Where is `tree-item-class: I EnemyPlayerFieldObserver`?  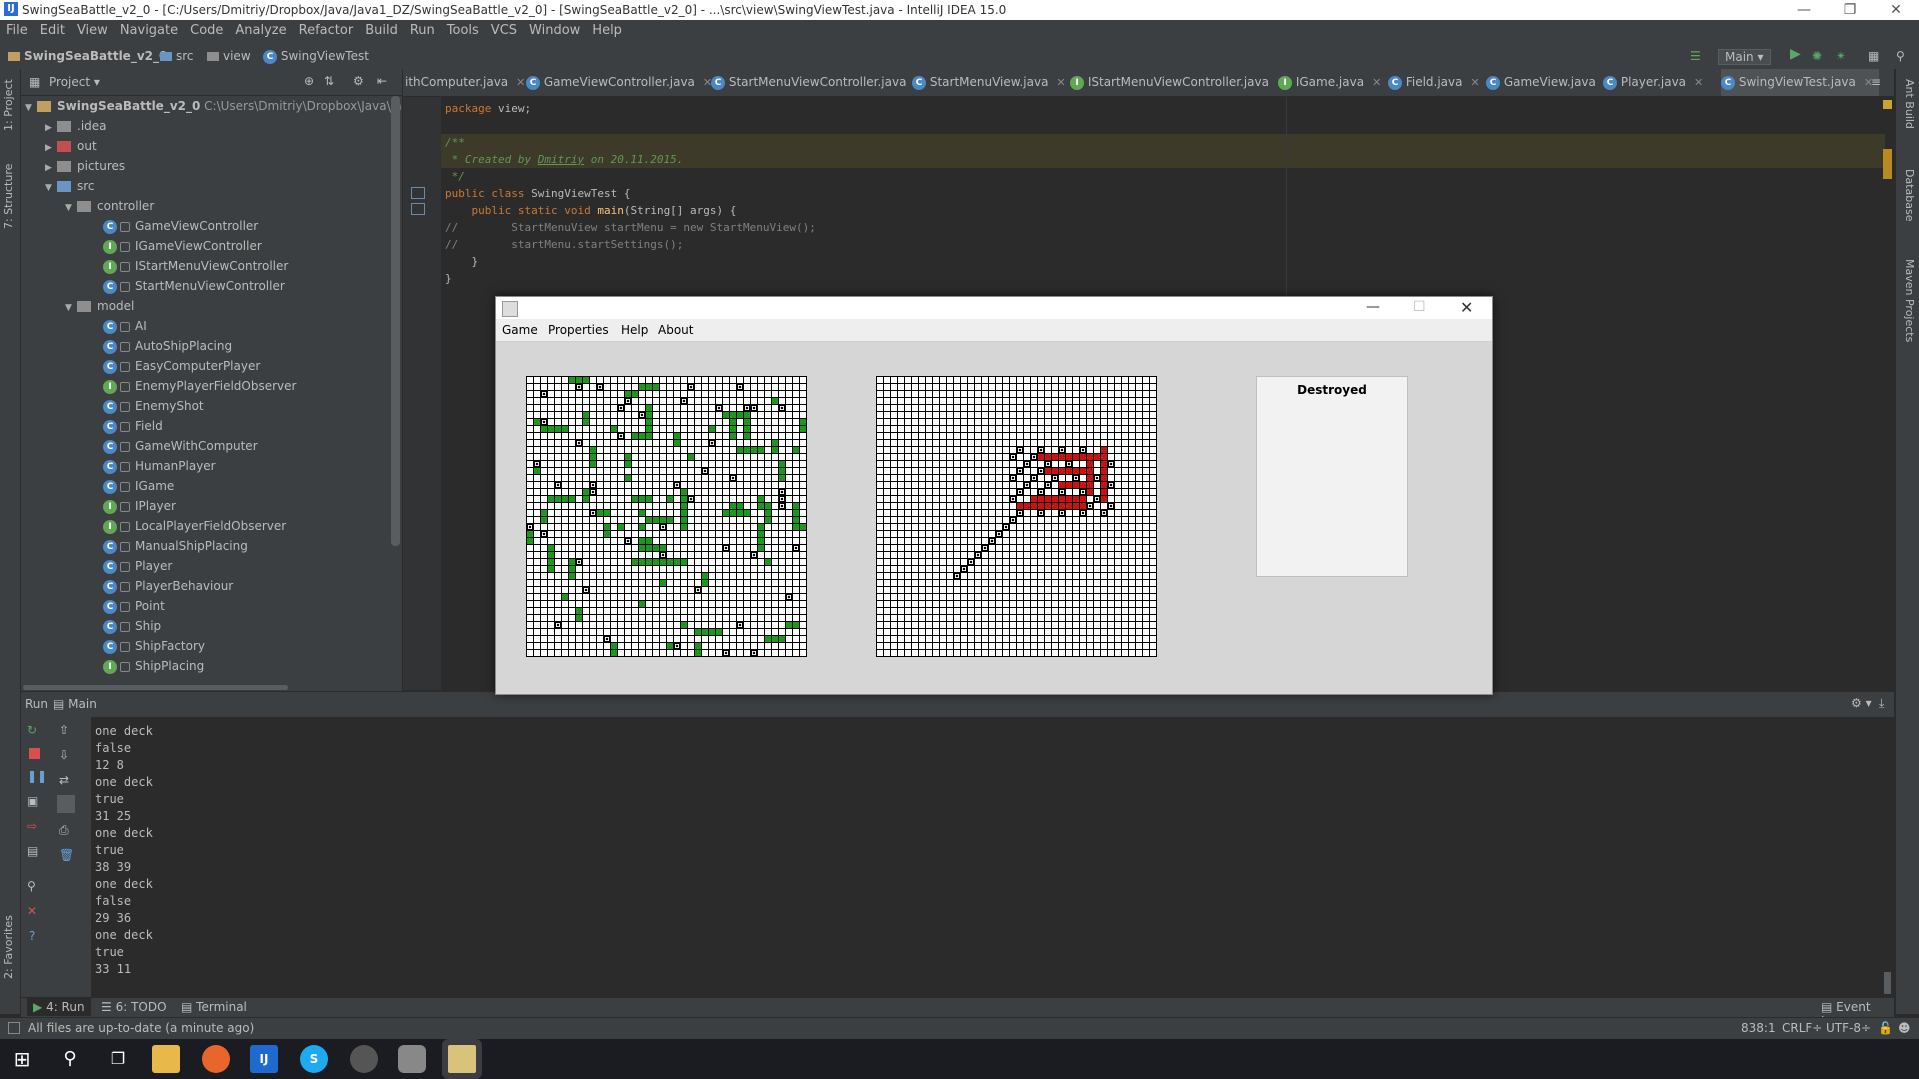
tree-item-class: I EnemyPlayerFieldObserver is located at coordinates (199, 386).